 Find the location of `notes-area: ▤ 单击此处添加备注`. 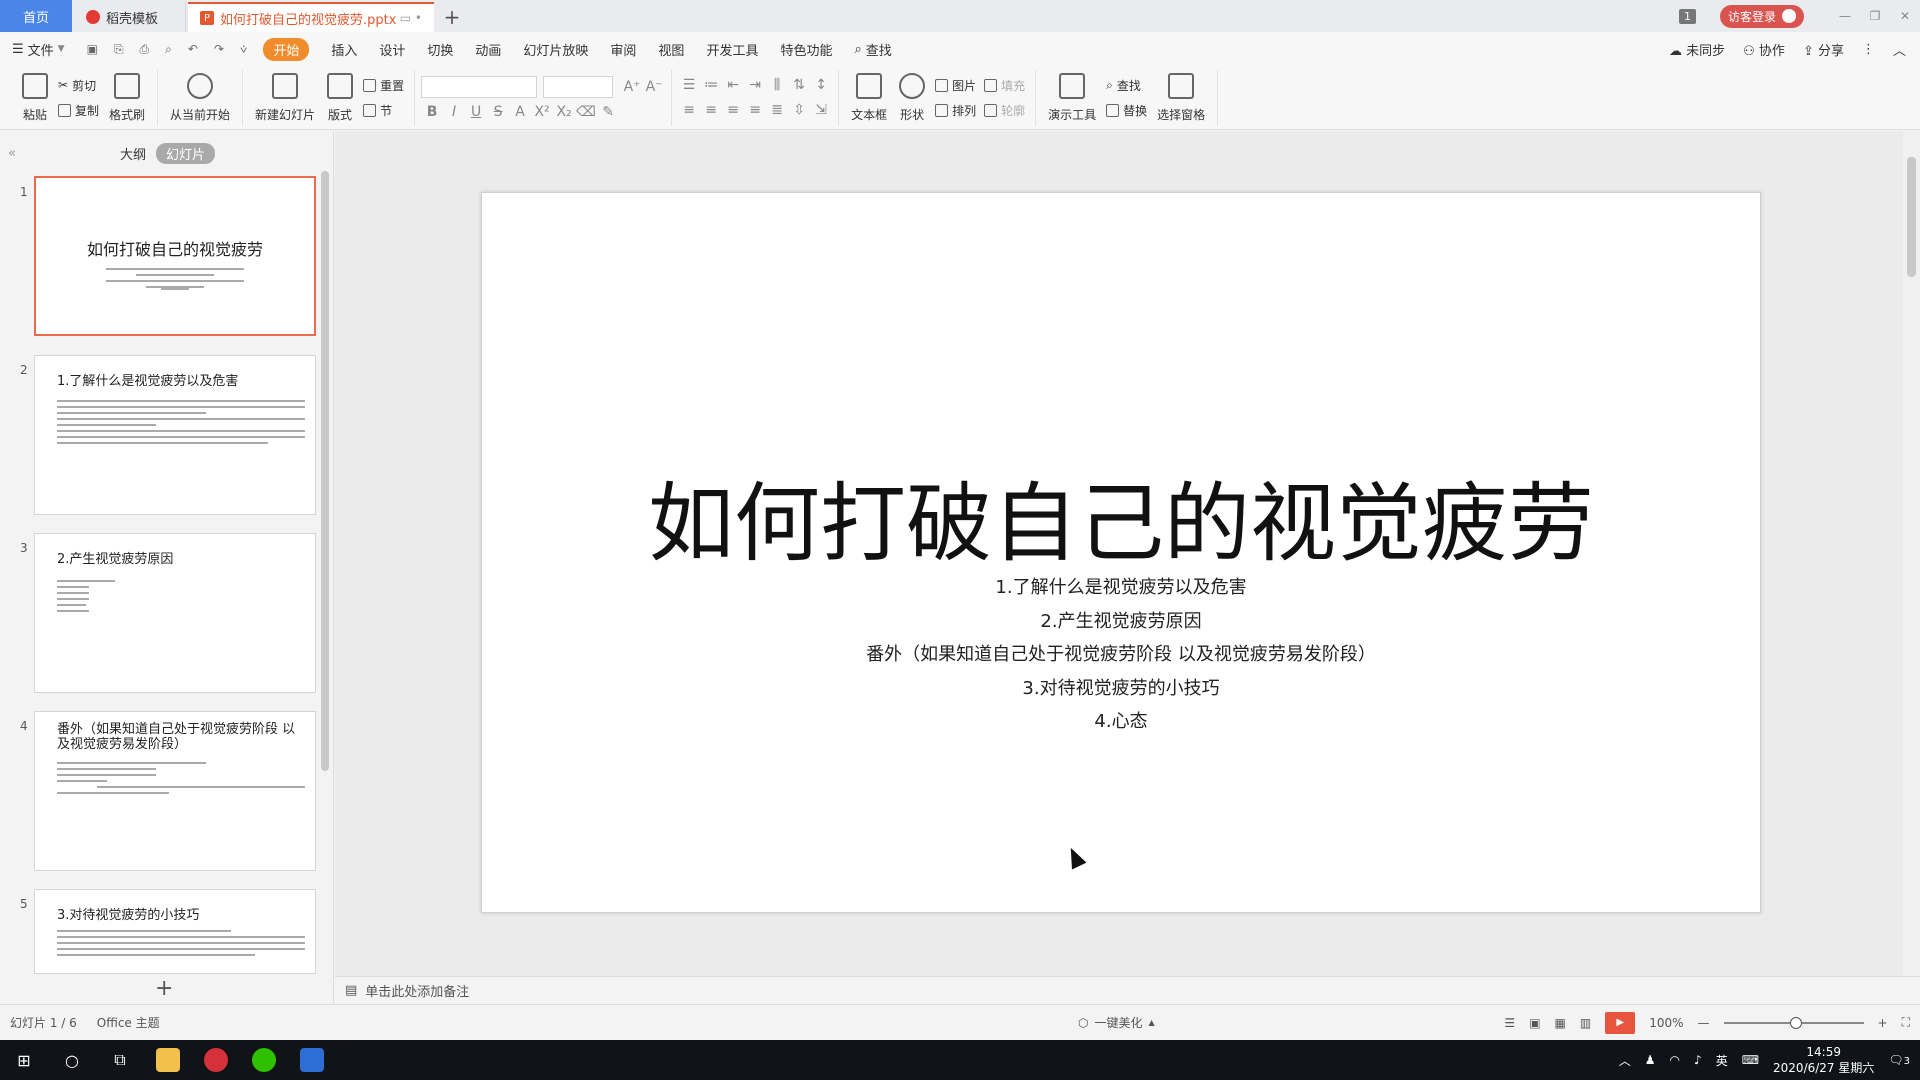

notes-area: ▤ 单击此处添加备注 is located at coordinates (1127, 990).